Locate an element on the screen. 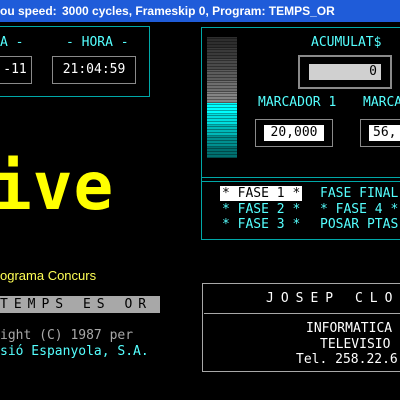  menu-fase-3: * FASE 3 * is located at coordinates (261, 224).